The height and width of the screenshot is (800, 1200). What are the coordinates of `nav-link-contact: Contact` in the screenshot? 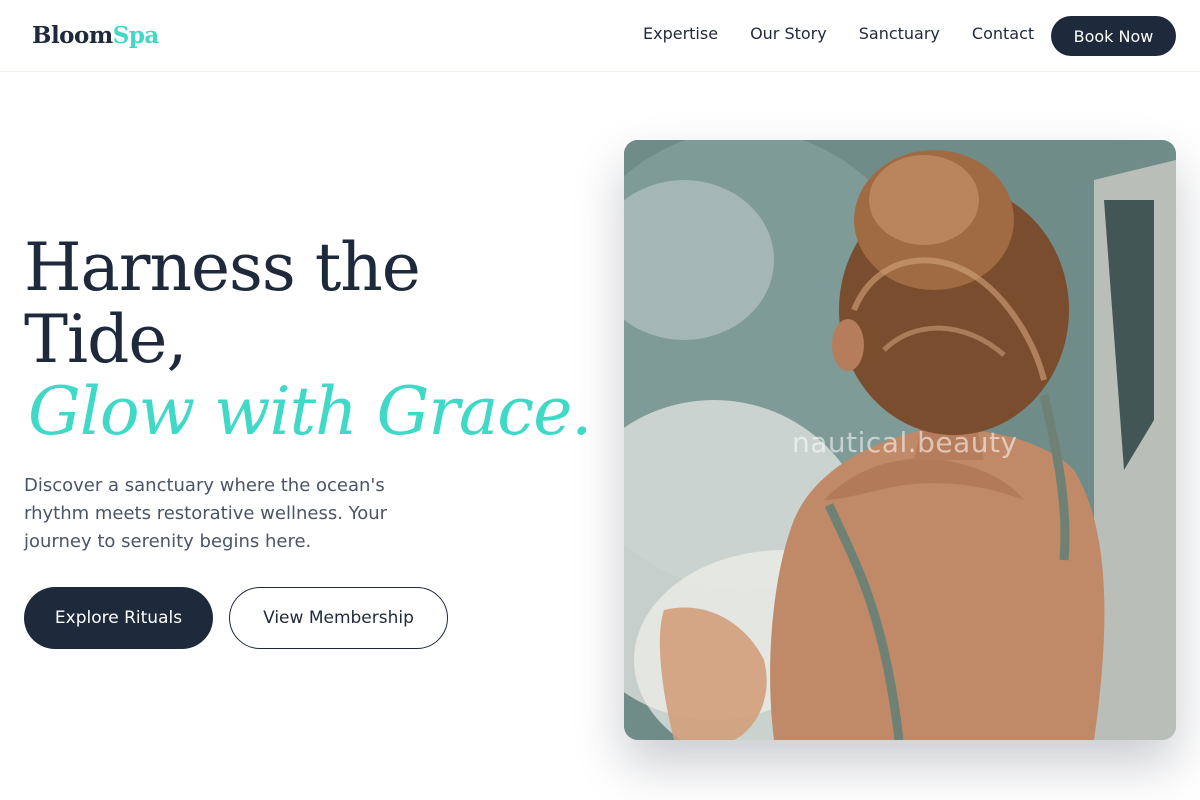 It's located at (1003, 33).